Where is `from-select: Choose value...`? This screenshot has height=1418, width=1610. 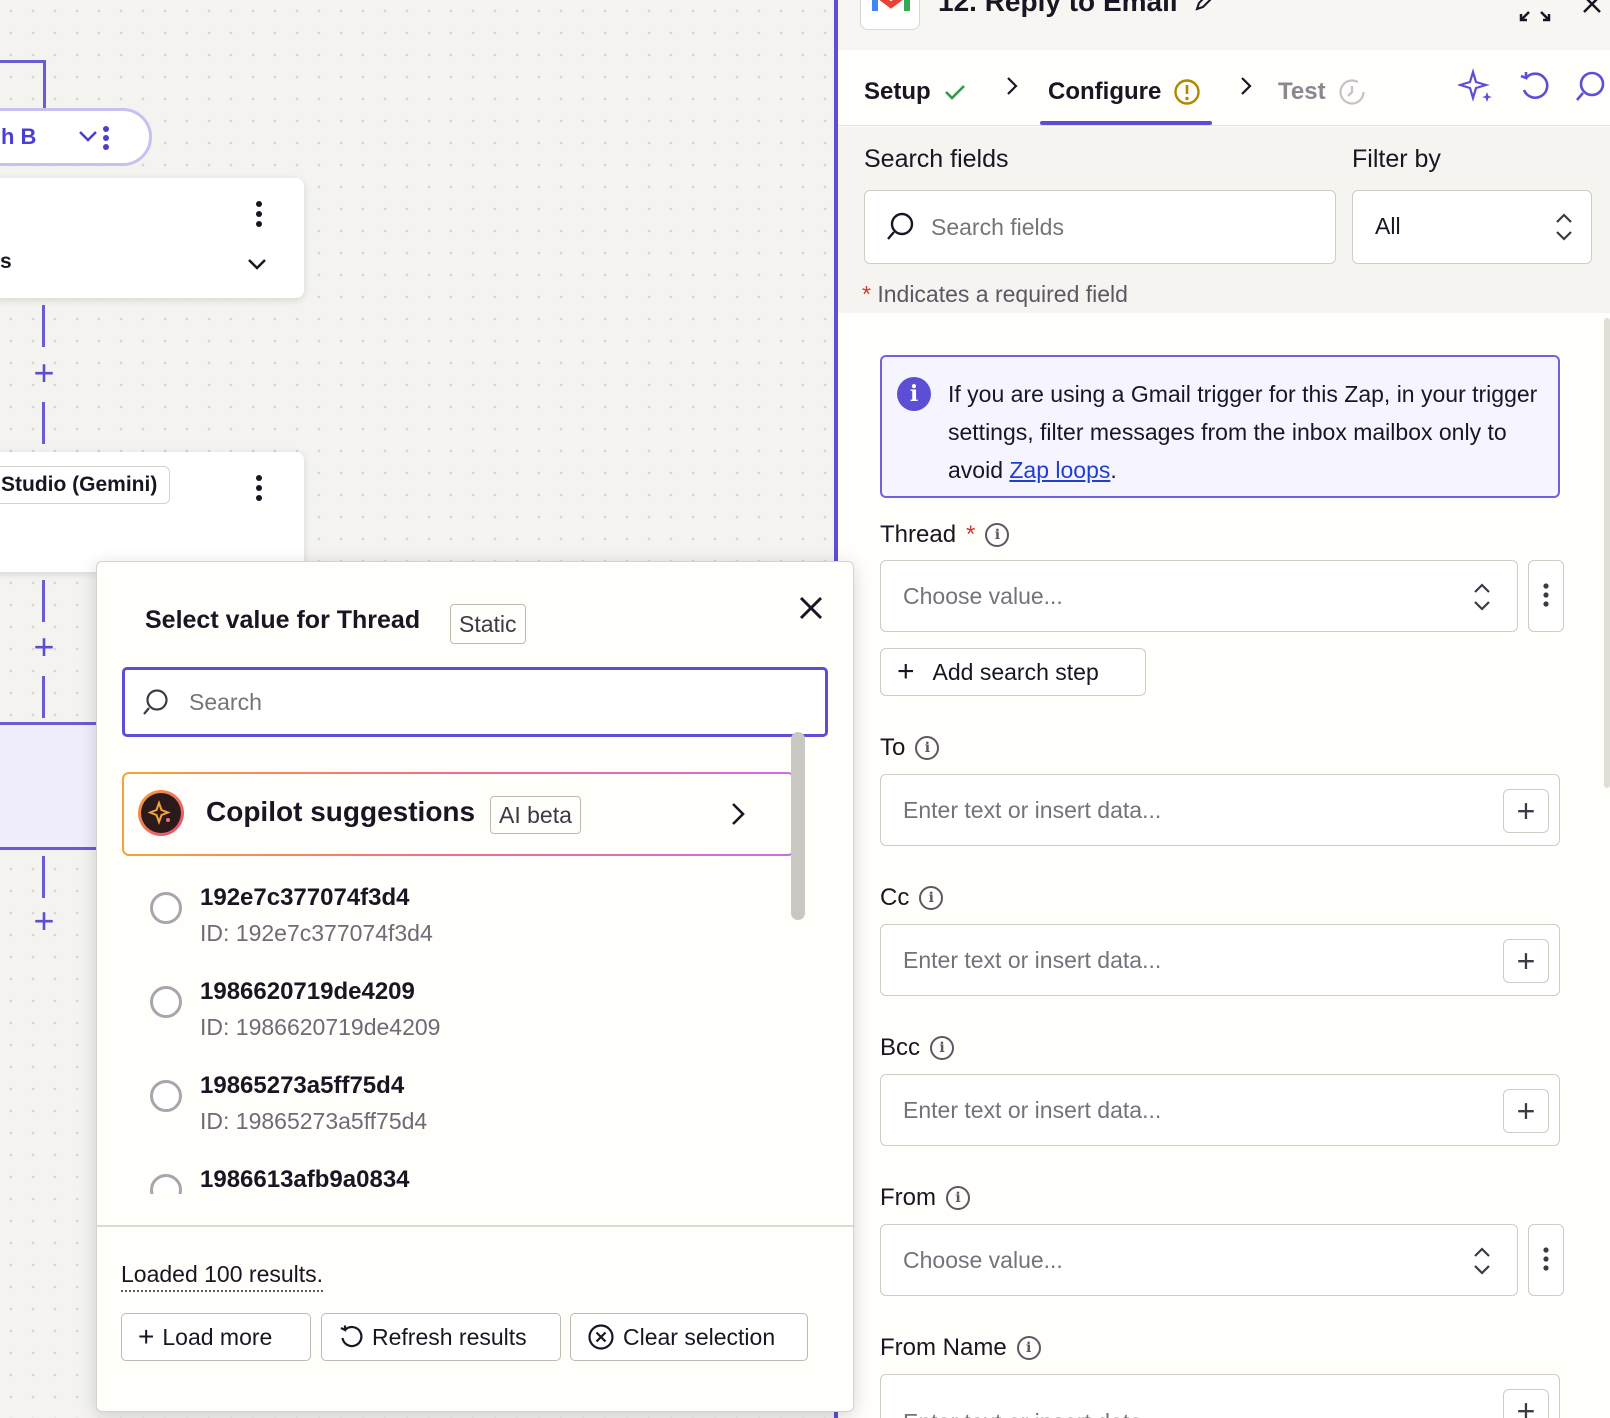
from-select: Choose value... is located at coordinates (1199, 1260).